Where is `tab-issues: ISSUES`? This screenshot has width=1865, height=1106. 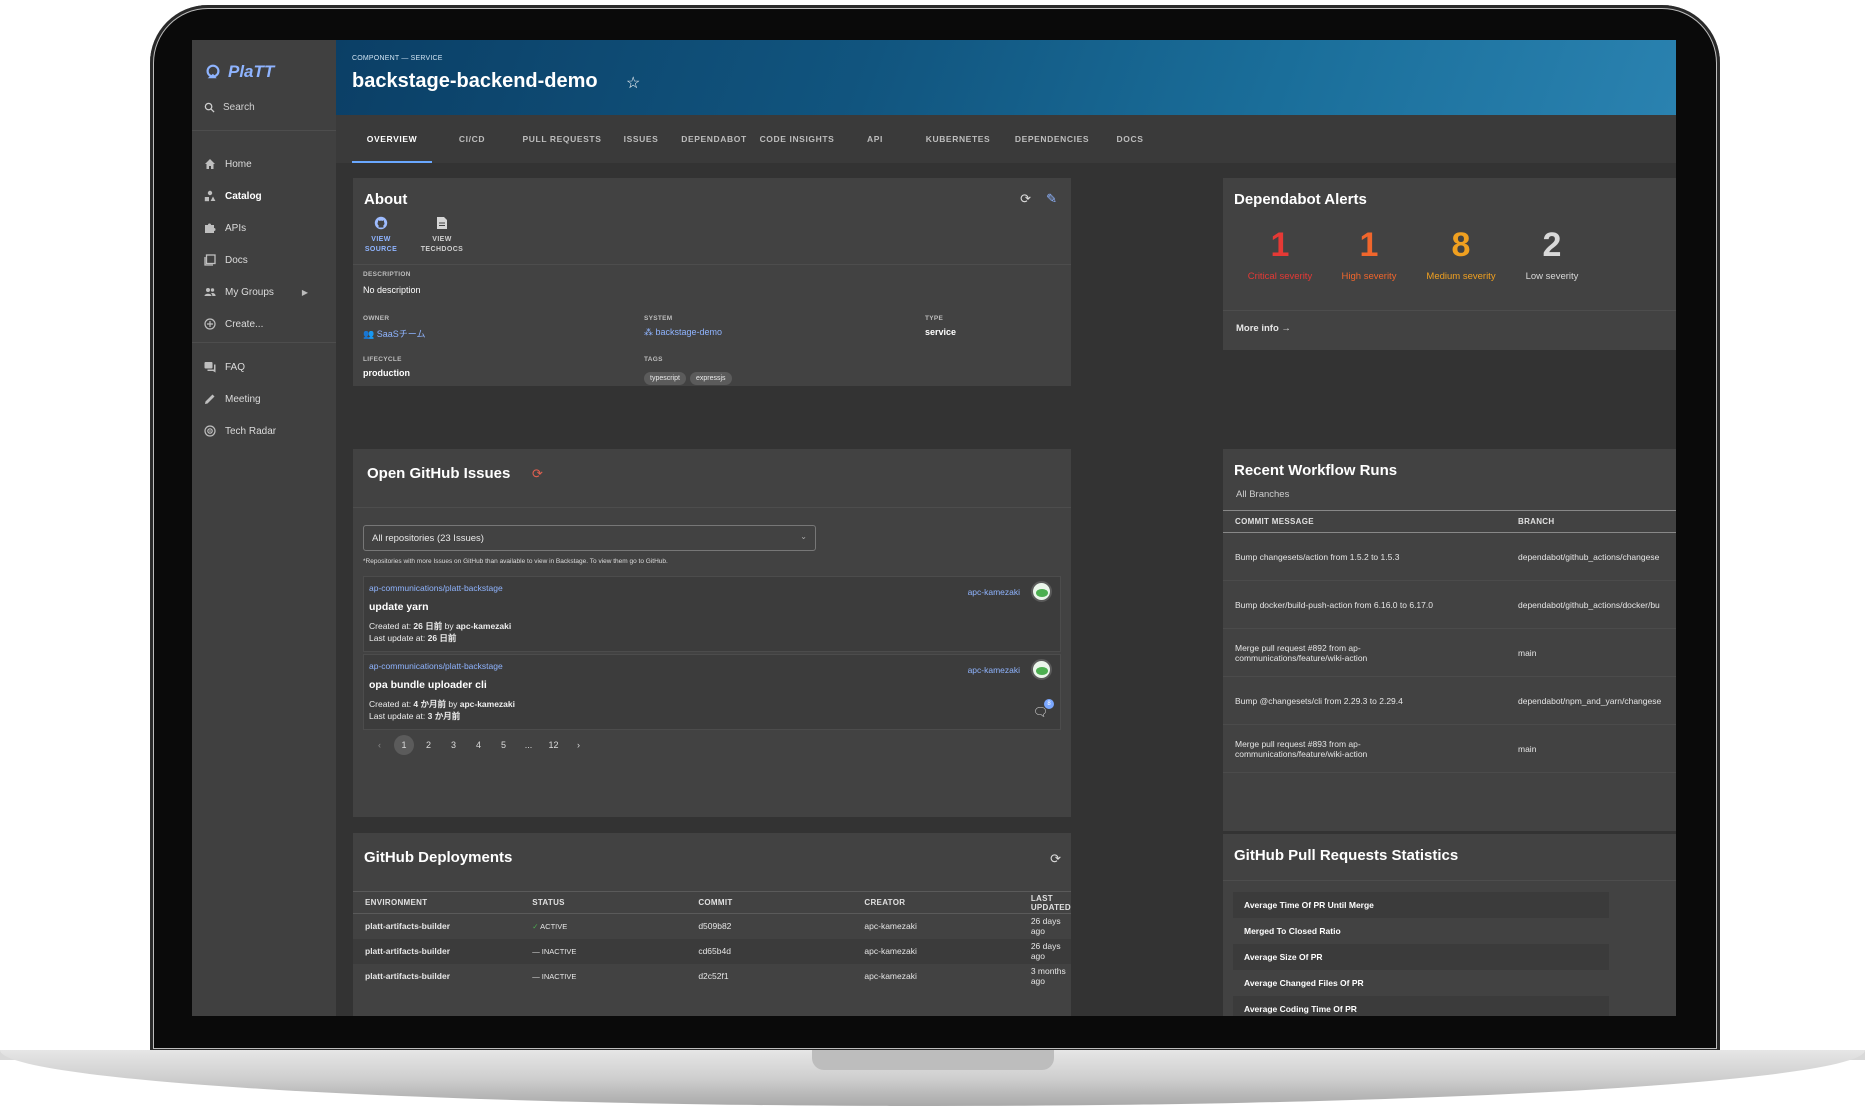
tab-issues: ISSUES is located at coordinates (641, 139).